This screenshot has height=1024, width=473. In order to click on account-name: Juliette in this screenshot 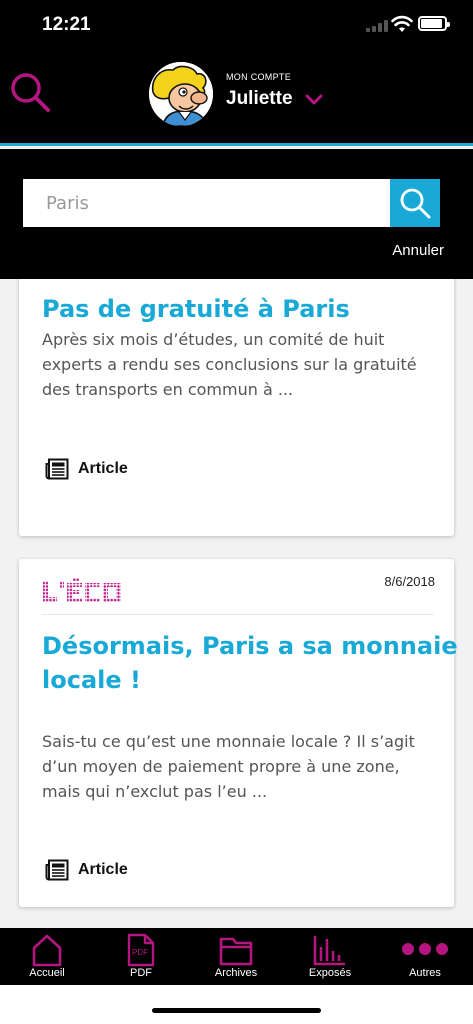, I will do `click(259, 99)`.